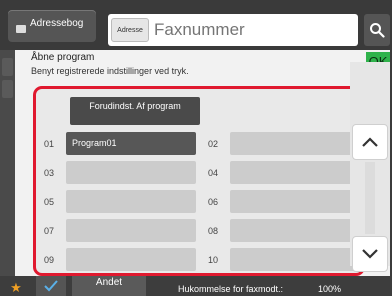 The width and height of the screenshot is (392, 296). I want to click on check-button, so click(51, 286).